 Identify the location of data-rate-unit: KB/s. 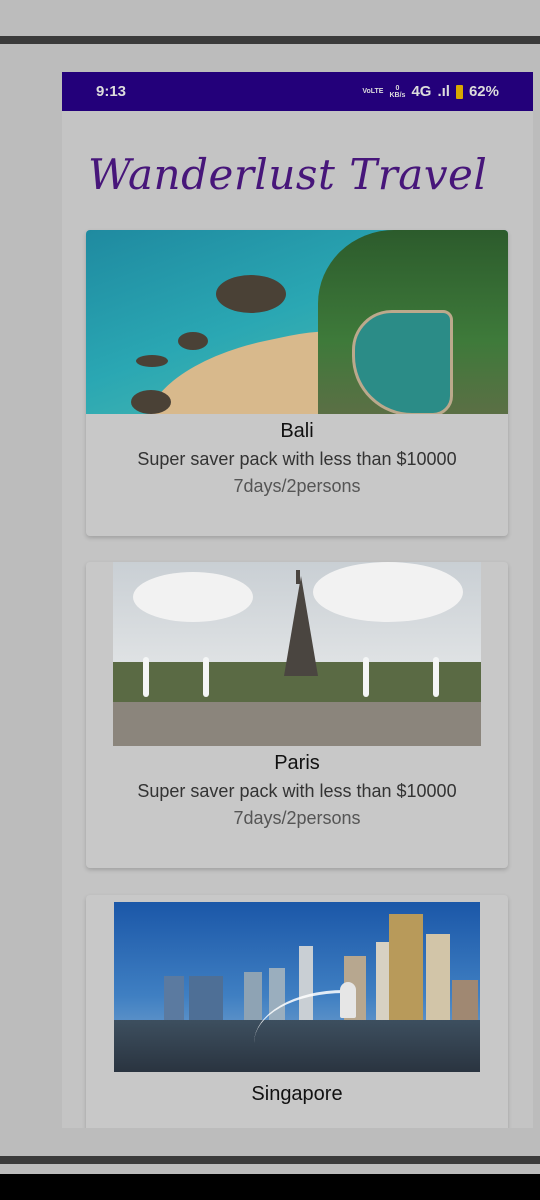
(397, 95).